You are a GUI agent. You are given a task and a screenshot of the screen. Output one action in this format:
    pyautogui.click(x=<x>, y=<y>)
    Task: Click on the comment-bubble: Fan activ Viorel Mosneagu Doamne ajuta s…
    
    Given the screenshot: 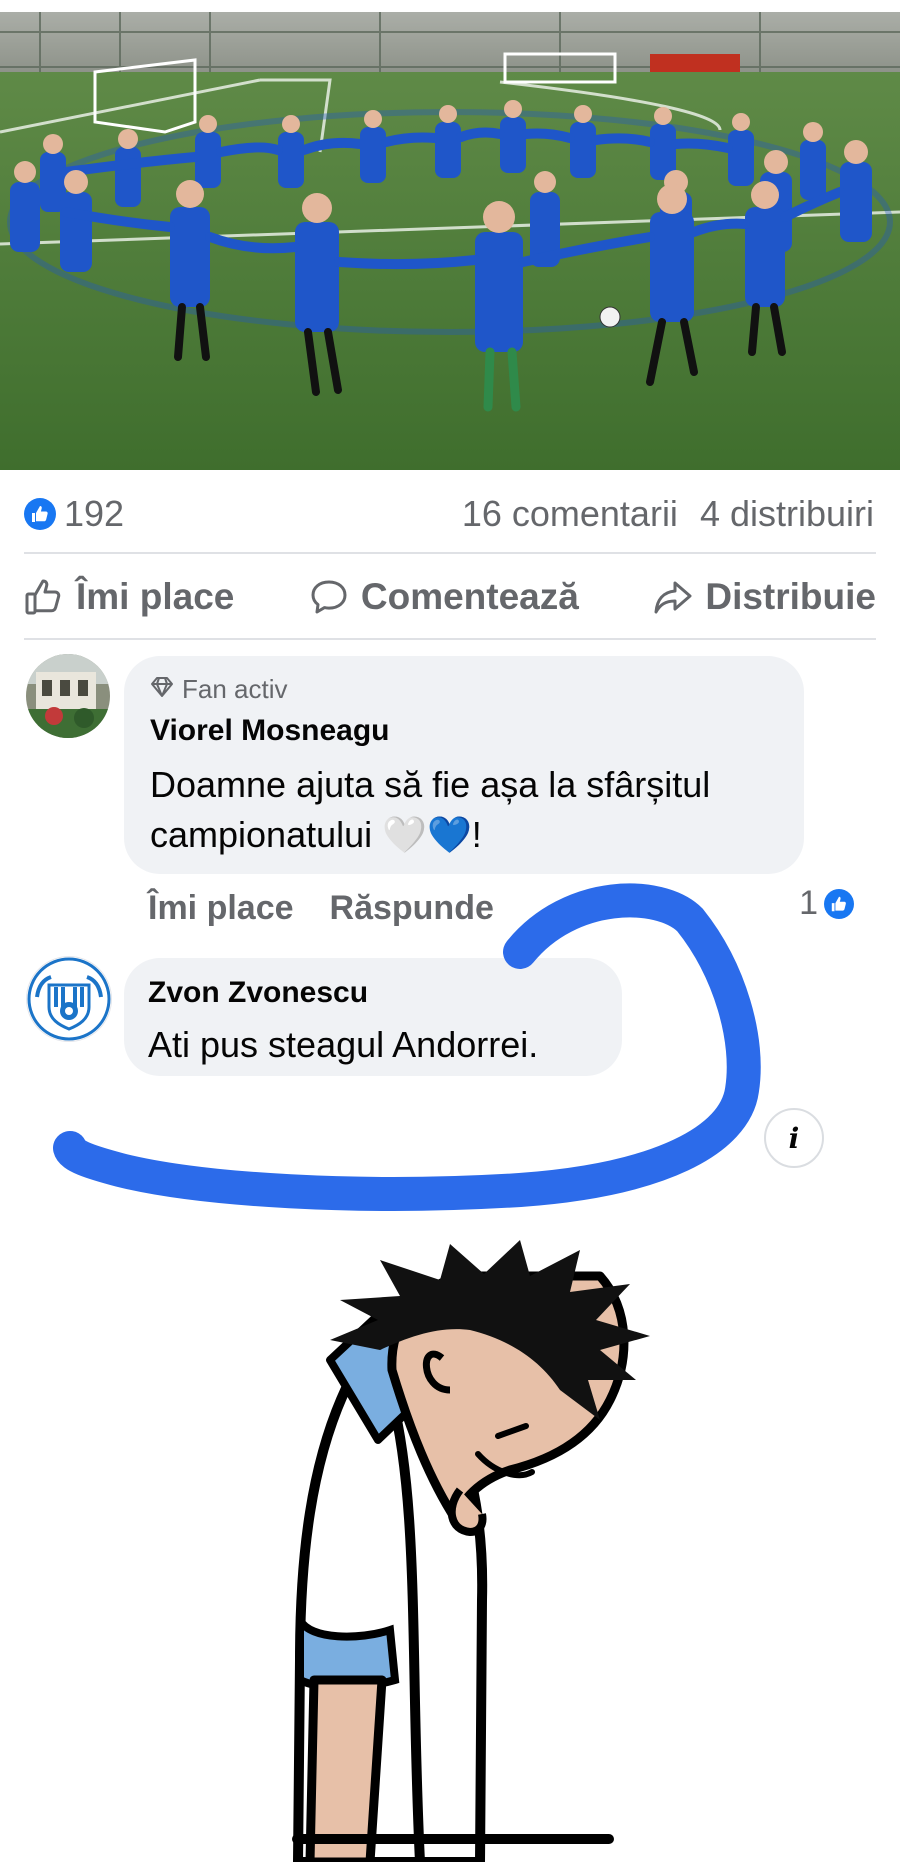 What is the action you would take?
    pyautogui.click(x=464, y=765)
    